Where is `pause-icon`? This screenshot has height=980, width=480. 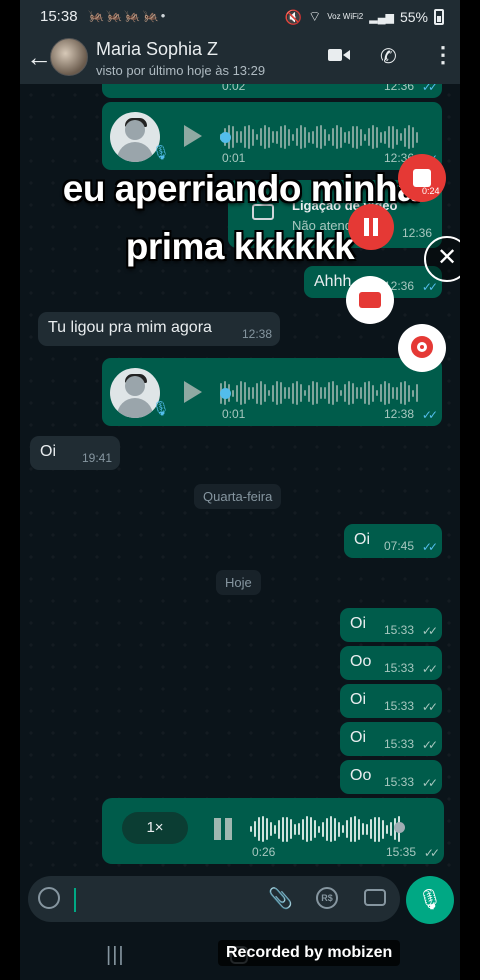
pause-icon is located at coordinates (223, 829).